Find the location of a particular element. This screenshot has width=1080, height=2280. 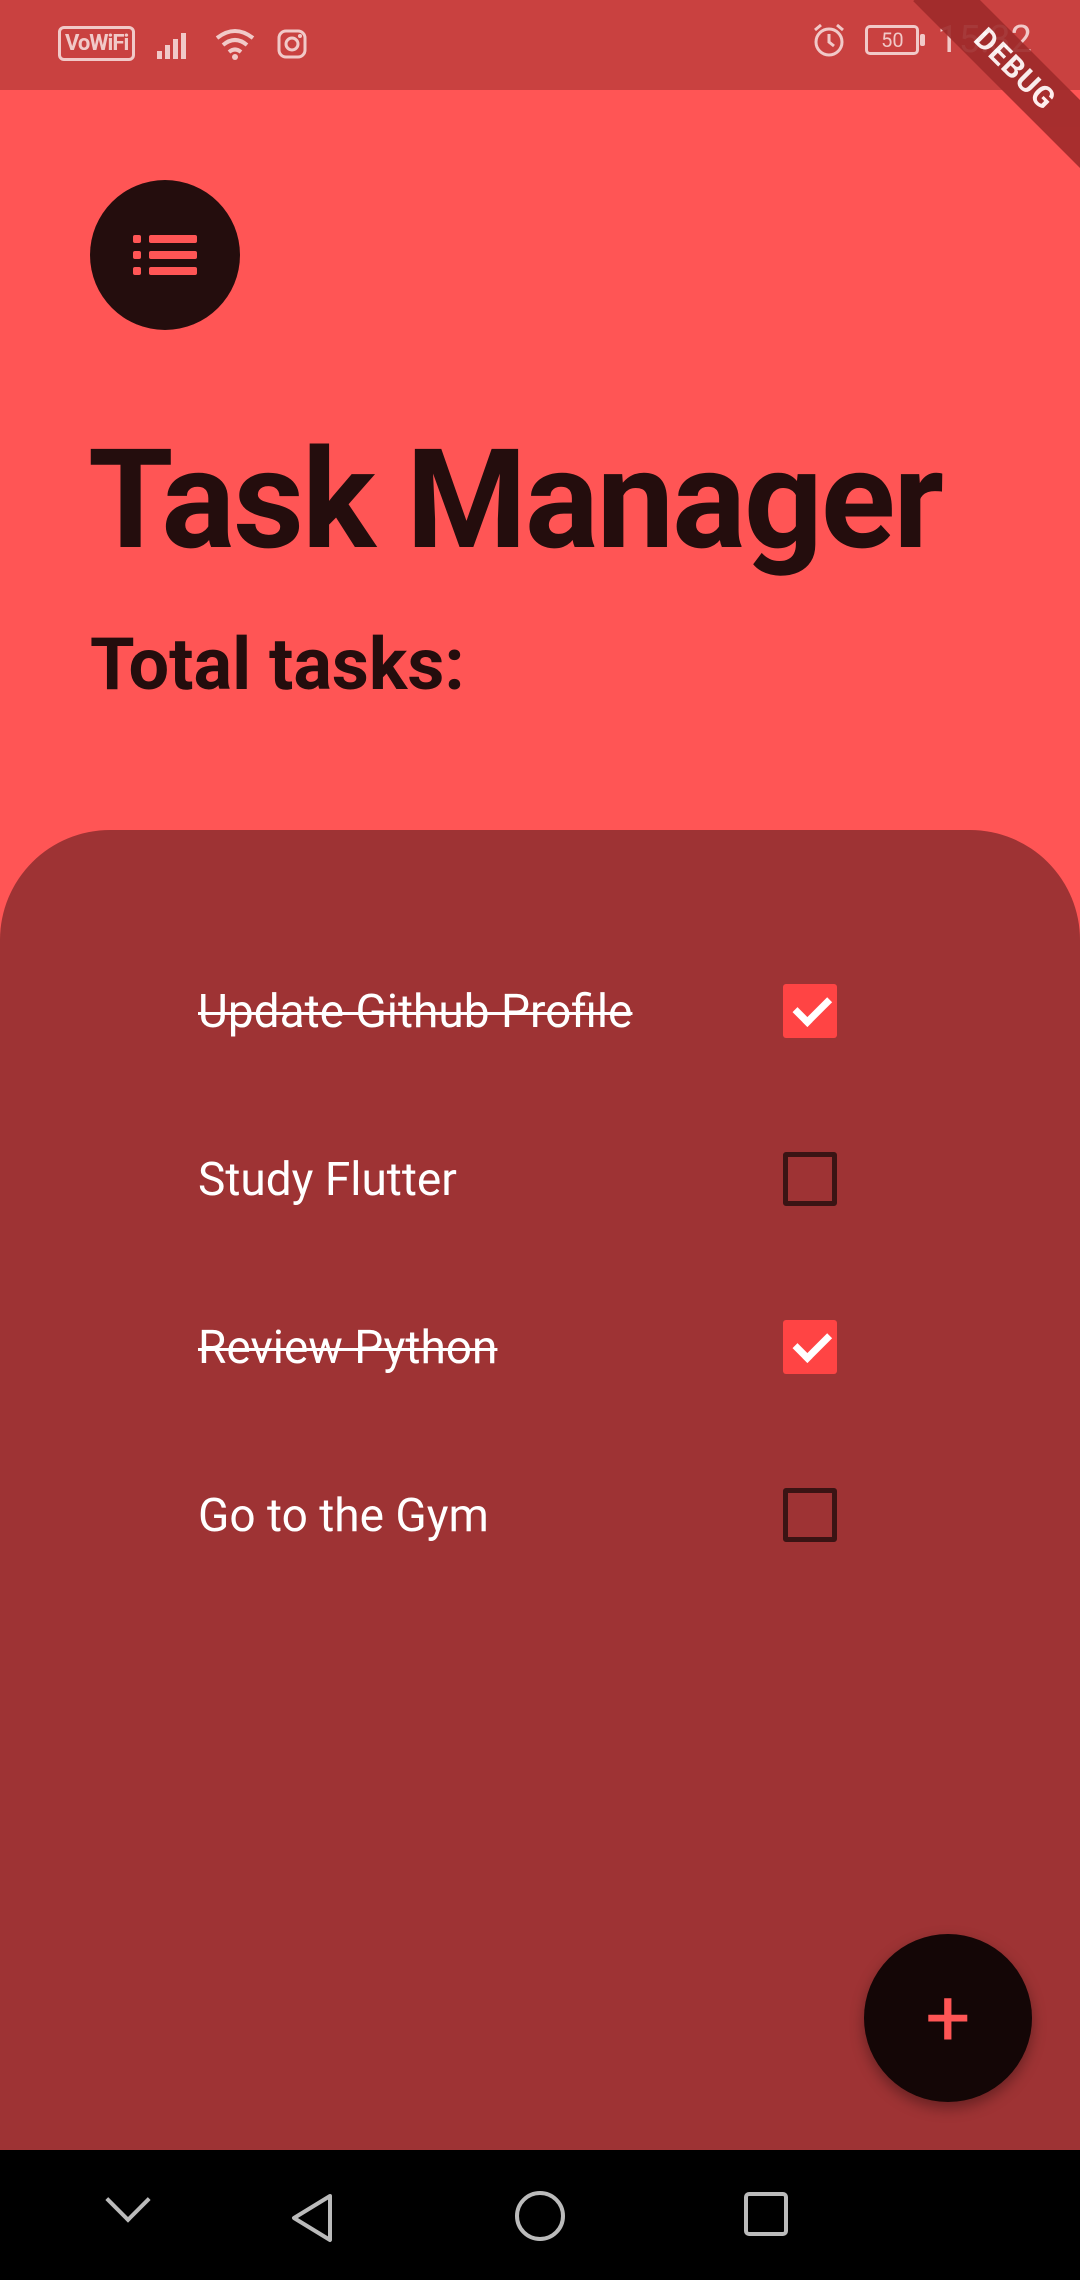

menu-button is located at coordinates (165, 255).